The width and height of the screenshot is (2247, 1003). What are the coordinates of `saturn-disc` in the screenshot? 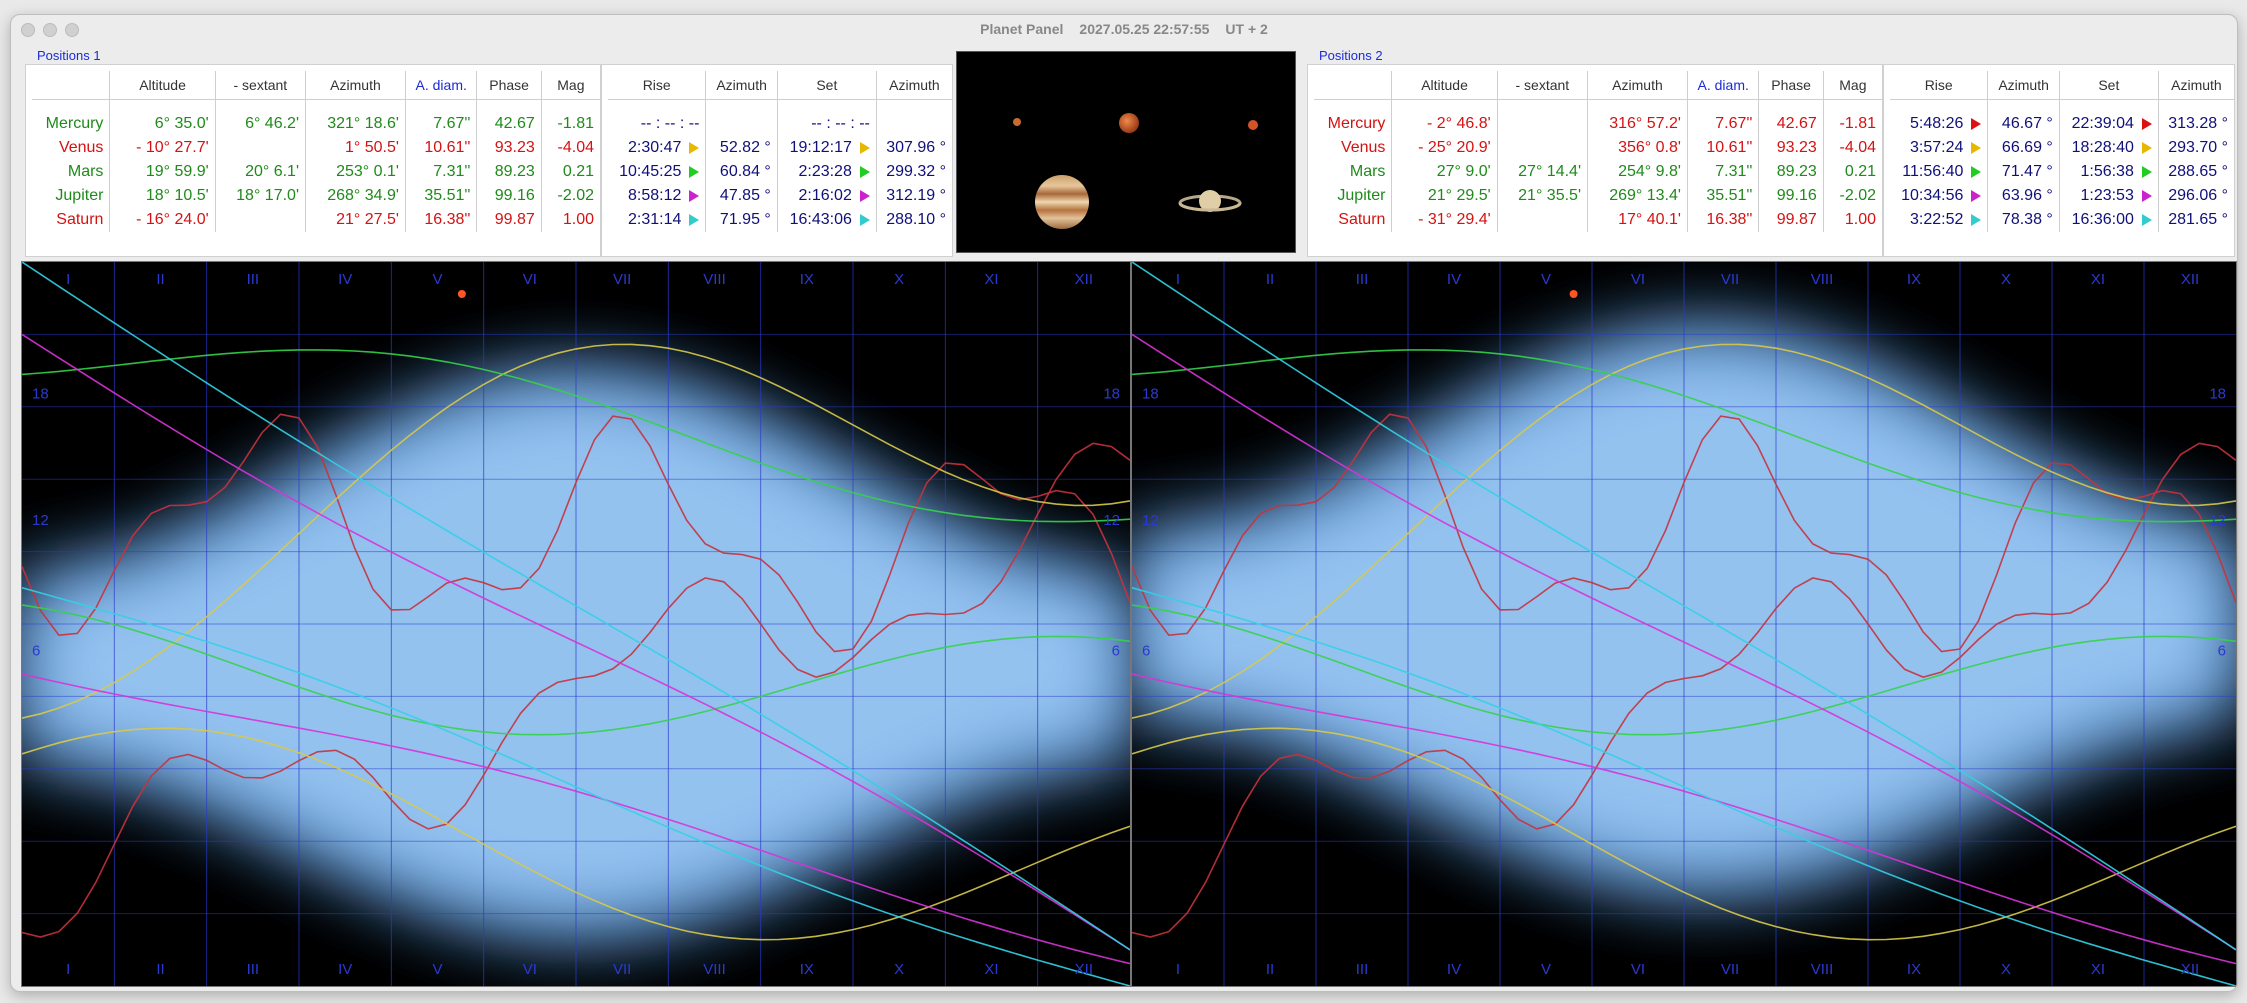 It's located at (1210, 201).